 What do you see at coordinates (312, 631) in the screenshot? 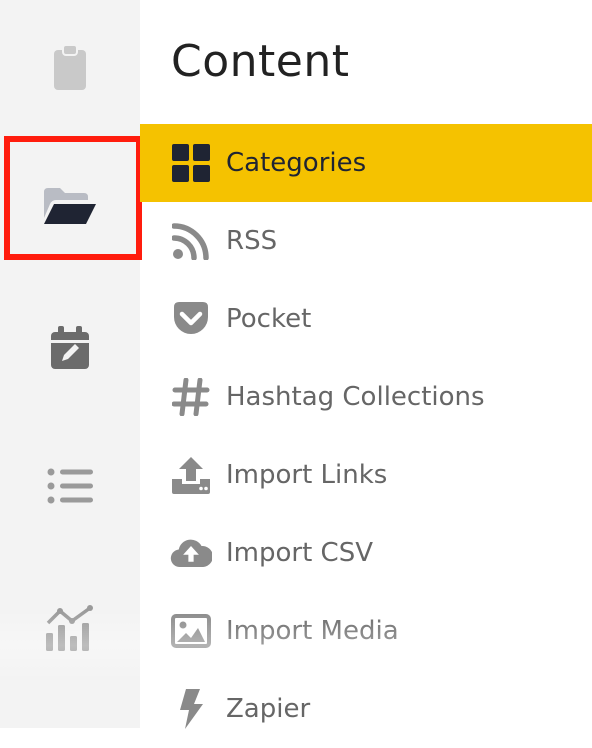
I see `menu-item-label: Import Media` at bounding box center [312, 631].